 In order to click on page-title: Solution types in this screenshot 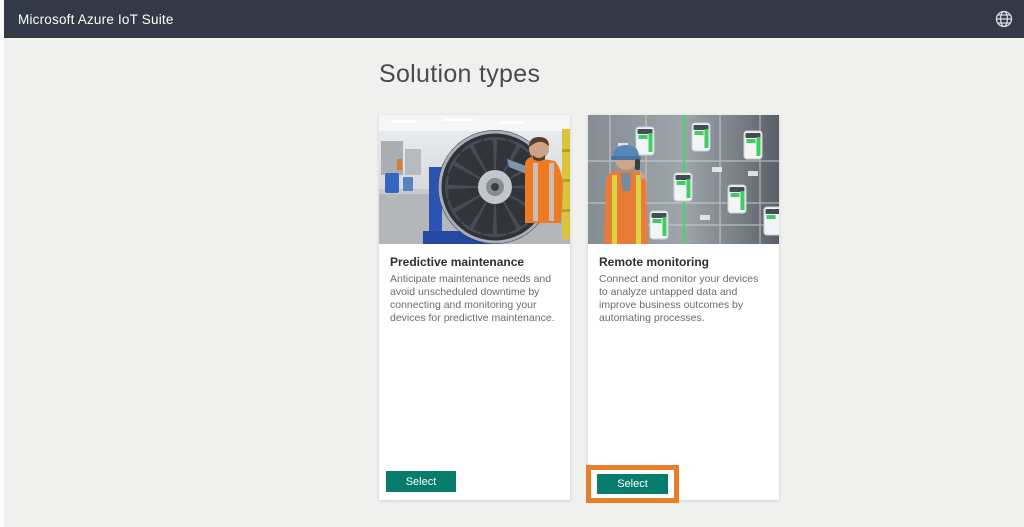, I will do `click(460, 74)`.